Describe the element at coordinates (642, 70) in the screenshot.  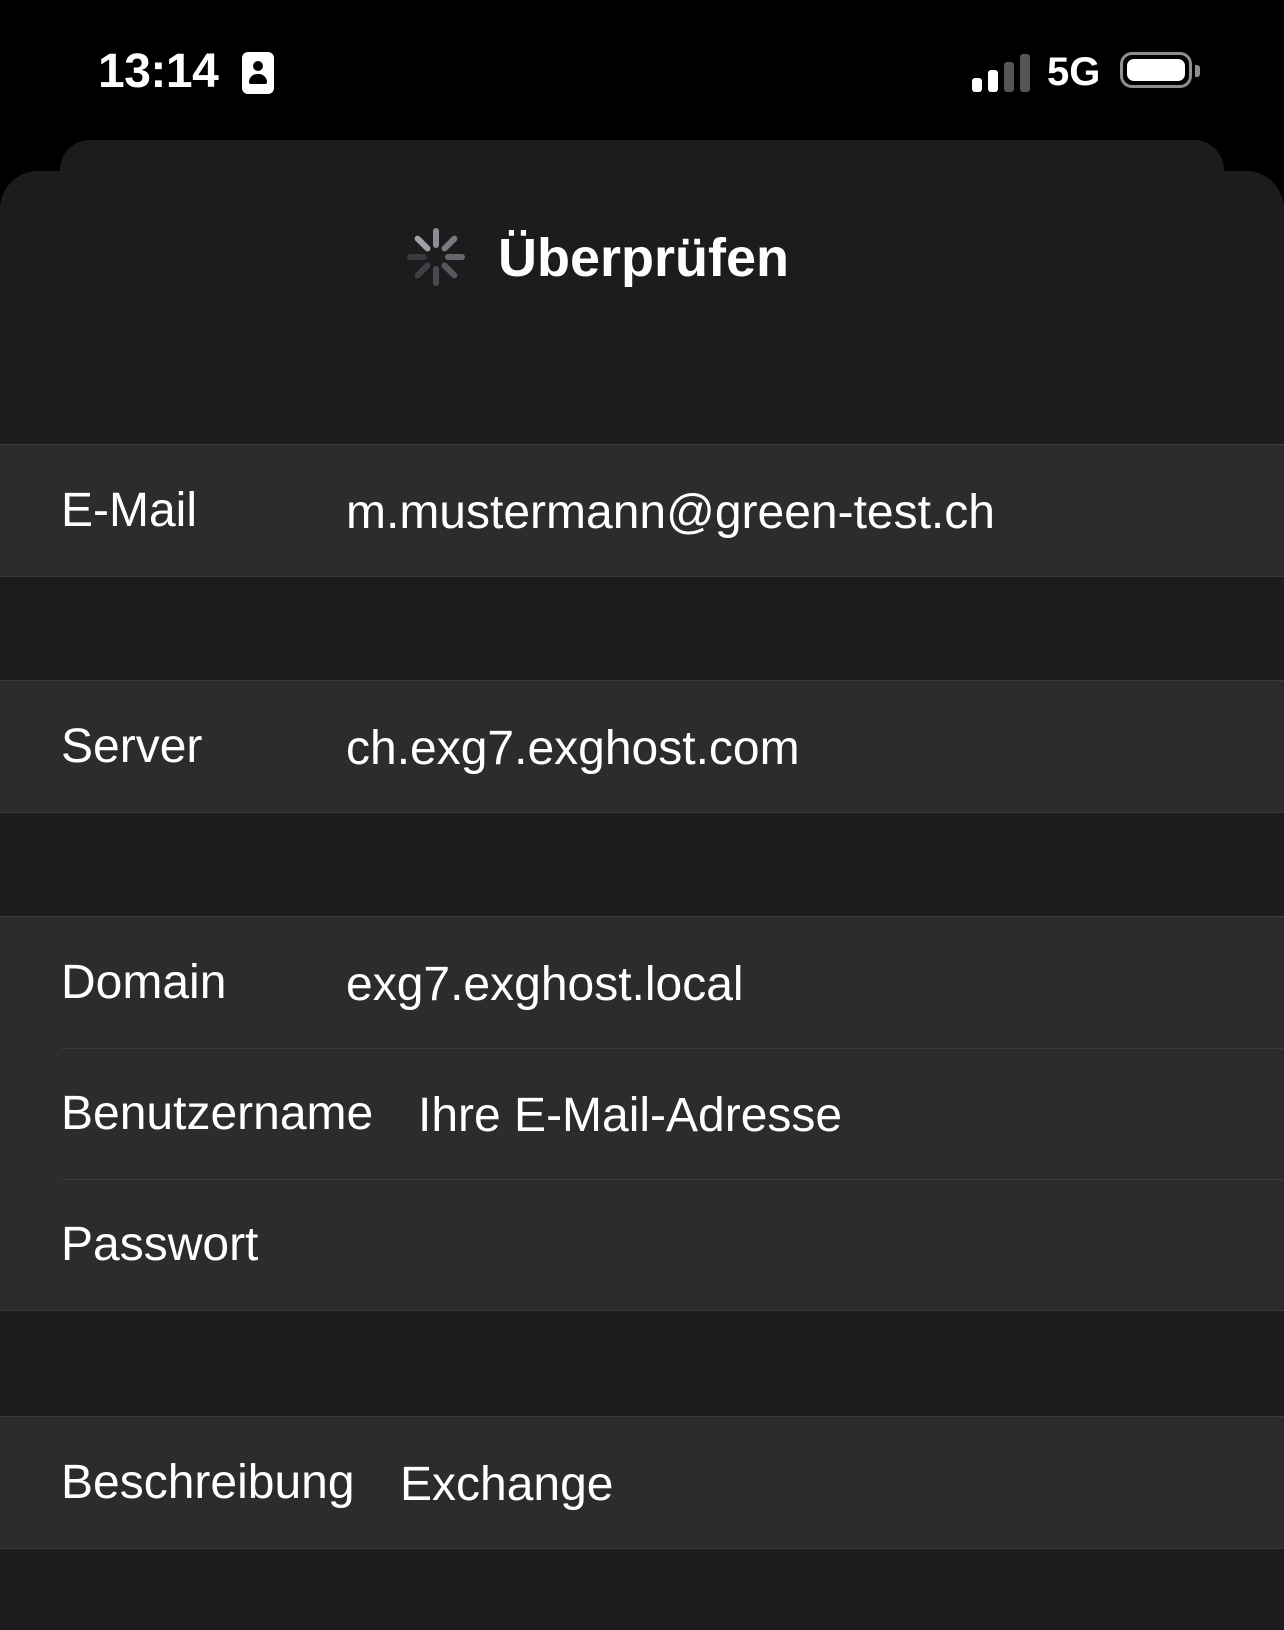
I see `status-bar: 13:14 5G` at that location.